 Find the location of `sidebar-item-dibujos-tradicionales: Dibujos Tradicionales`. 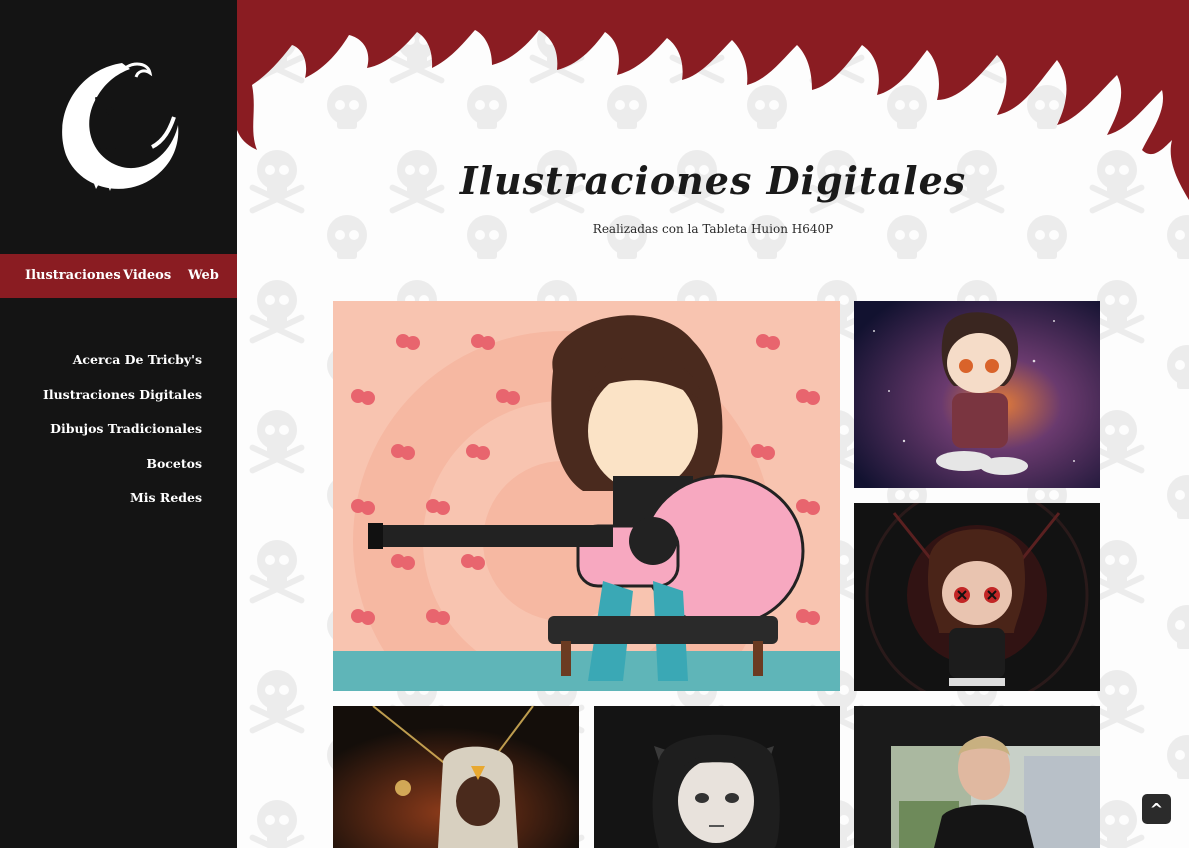

sidebar-item-dibujos-tradicionales: Dibujos Tradicionales is located at coordinates (122, 436).